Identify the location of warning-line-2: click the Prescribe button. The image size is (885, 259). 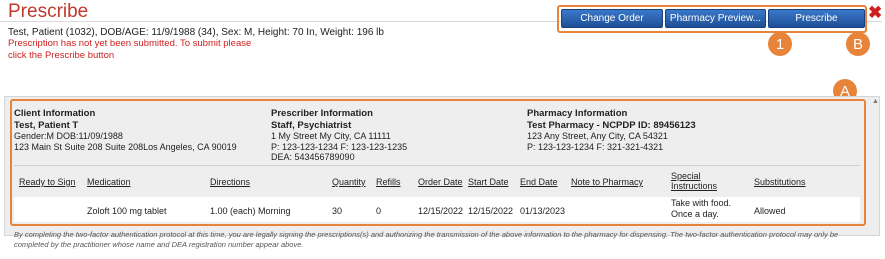
(61, 55).